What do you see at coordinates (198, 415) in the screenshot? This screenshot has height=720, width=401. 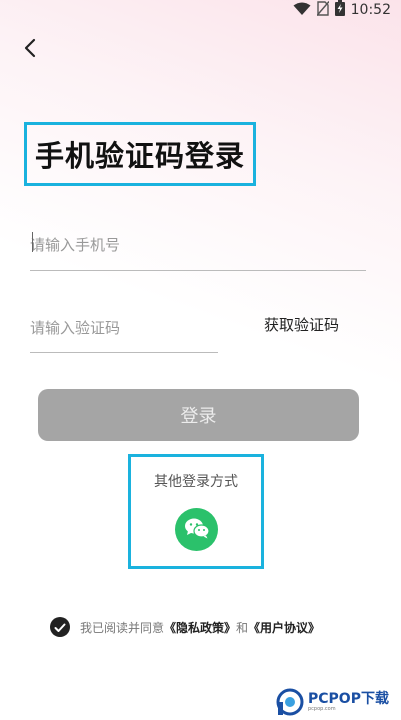 I see `login-button: 登录` at bounding box center [198, 415].